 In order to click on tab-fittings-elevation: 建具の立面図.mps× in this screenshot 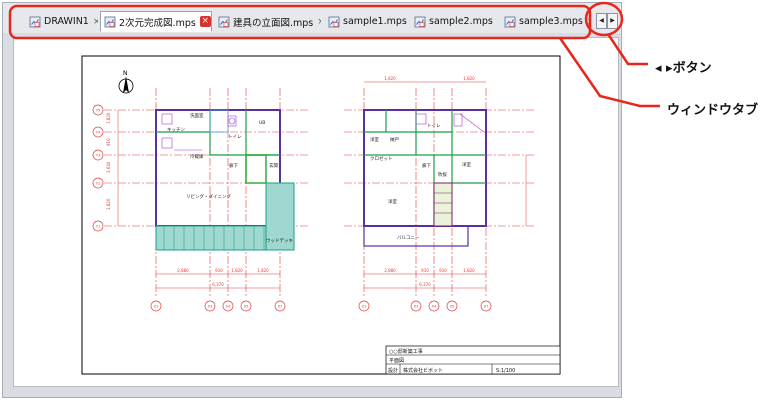, I will do `click(268, 21)`.